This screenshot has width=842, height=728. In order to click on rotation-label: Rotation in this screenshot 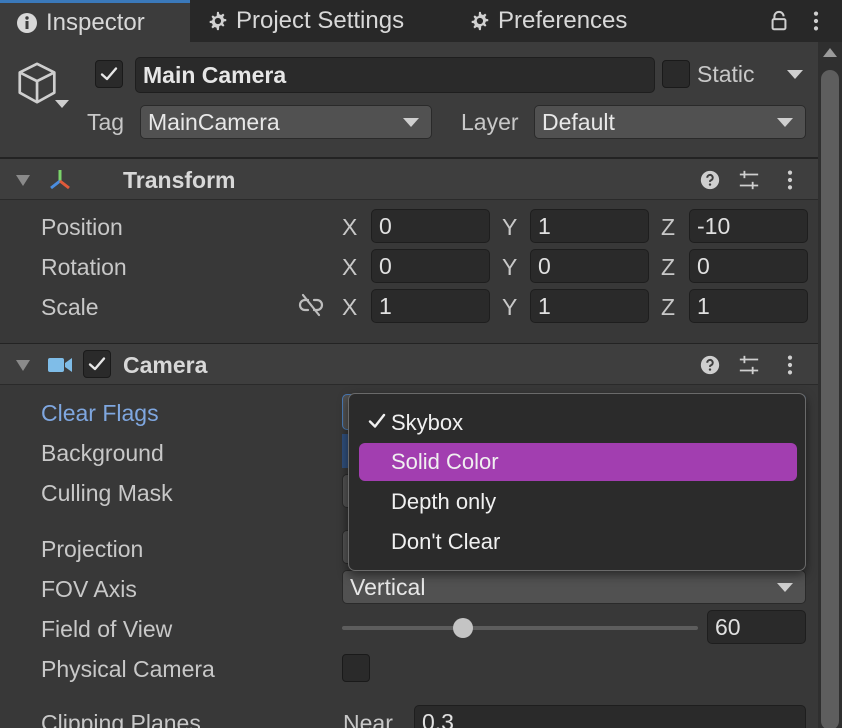, I will do `click(84, 267)`.